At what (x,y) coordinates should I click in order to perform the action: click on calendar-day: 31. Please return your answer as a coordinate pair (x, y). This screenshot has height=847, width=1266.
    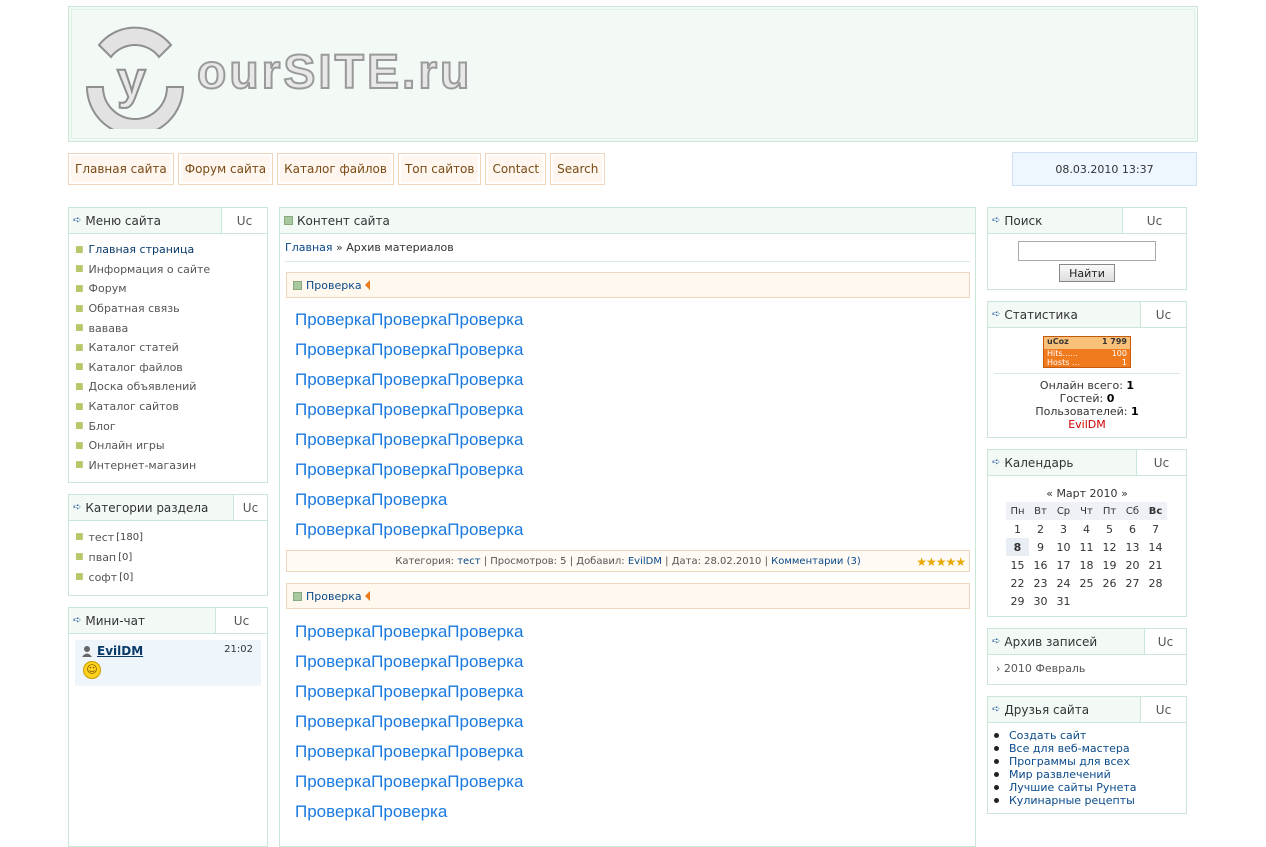
    Looking at the image, I should click on (1063, 601).